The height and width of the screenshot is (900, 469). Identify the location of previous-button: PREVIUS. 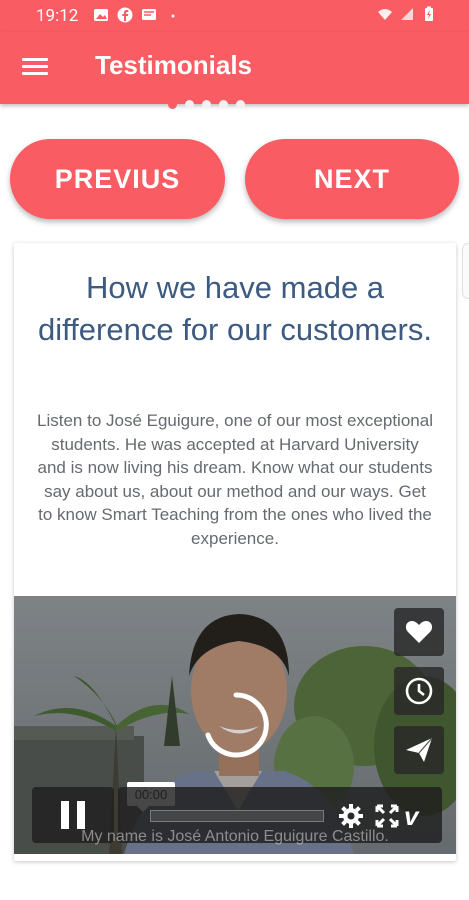
(117, 179).